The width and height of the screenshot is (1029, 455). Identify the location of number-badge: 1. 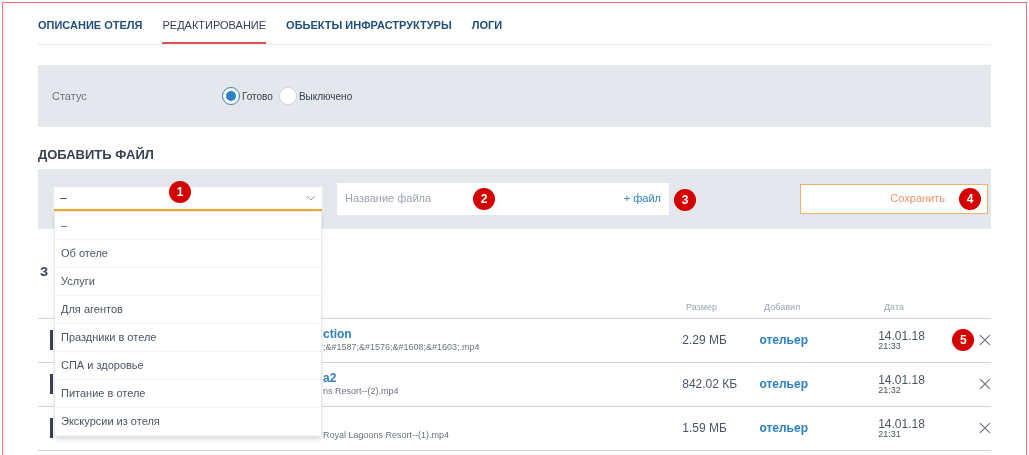
(180, 191).